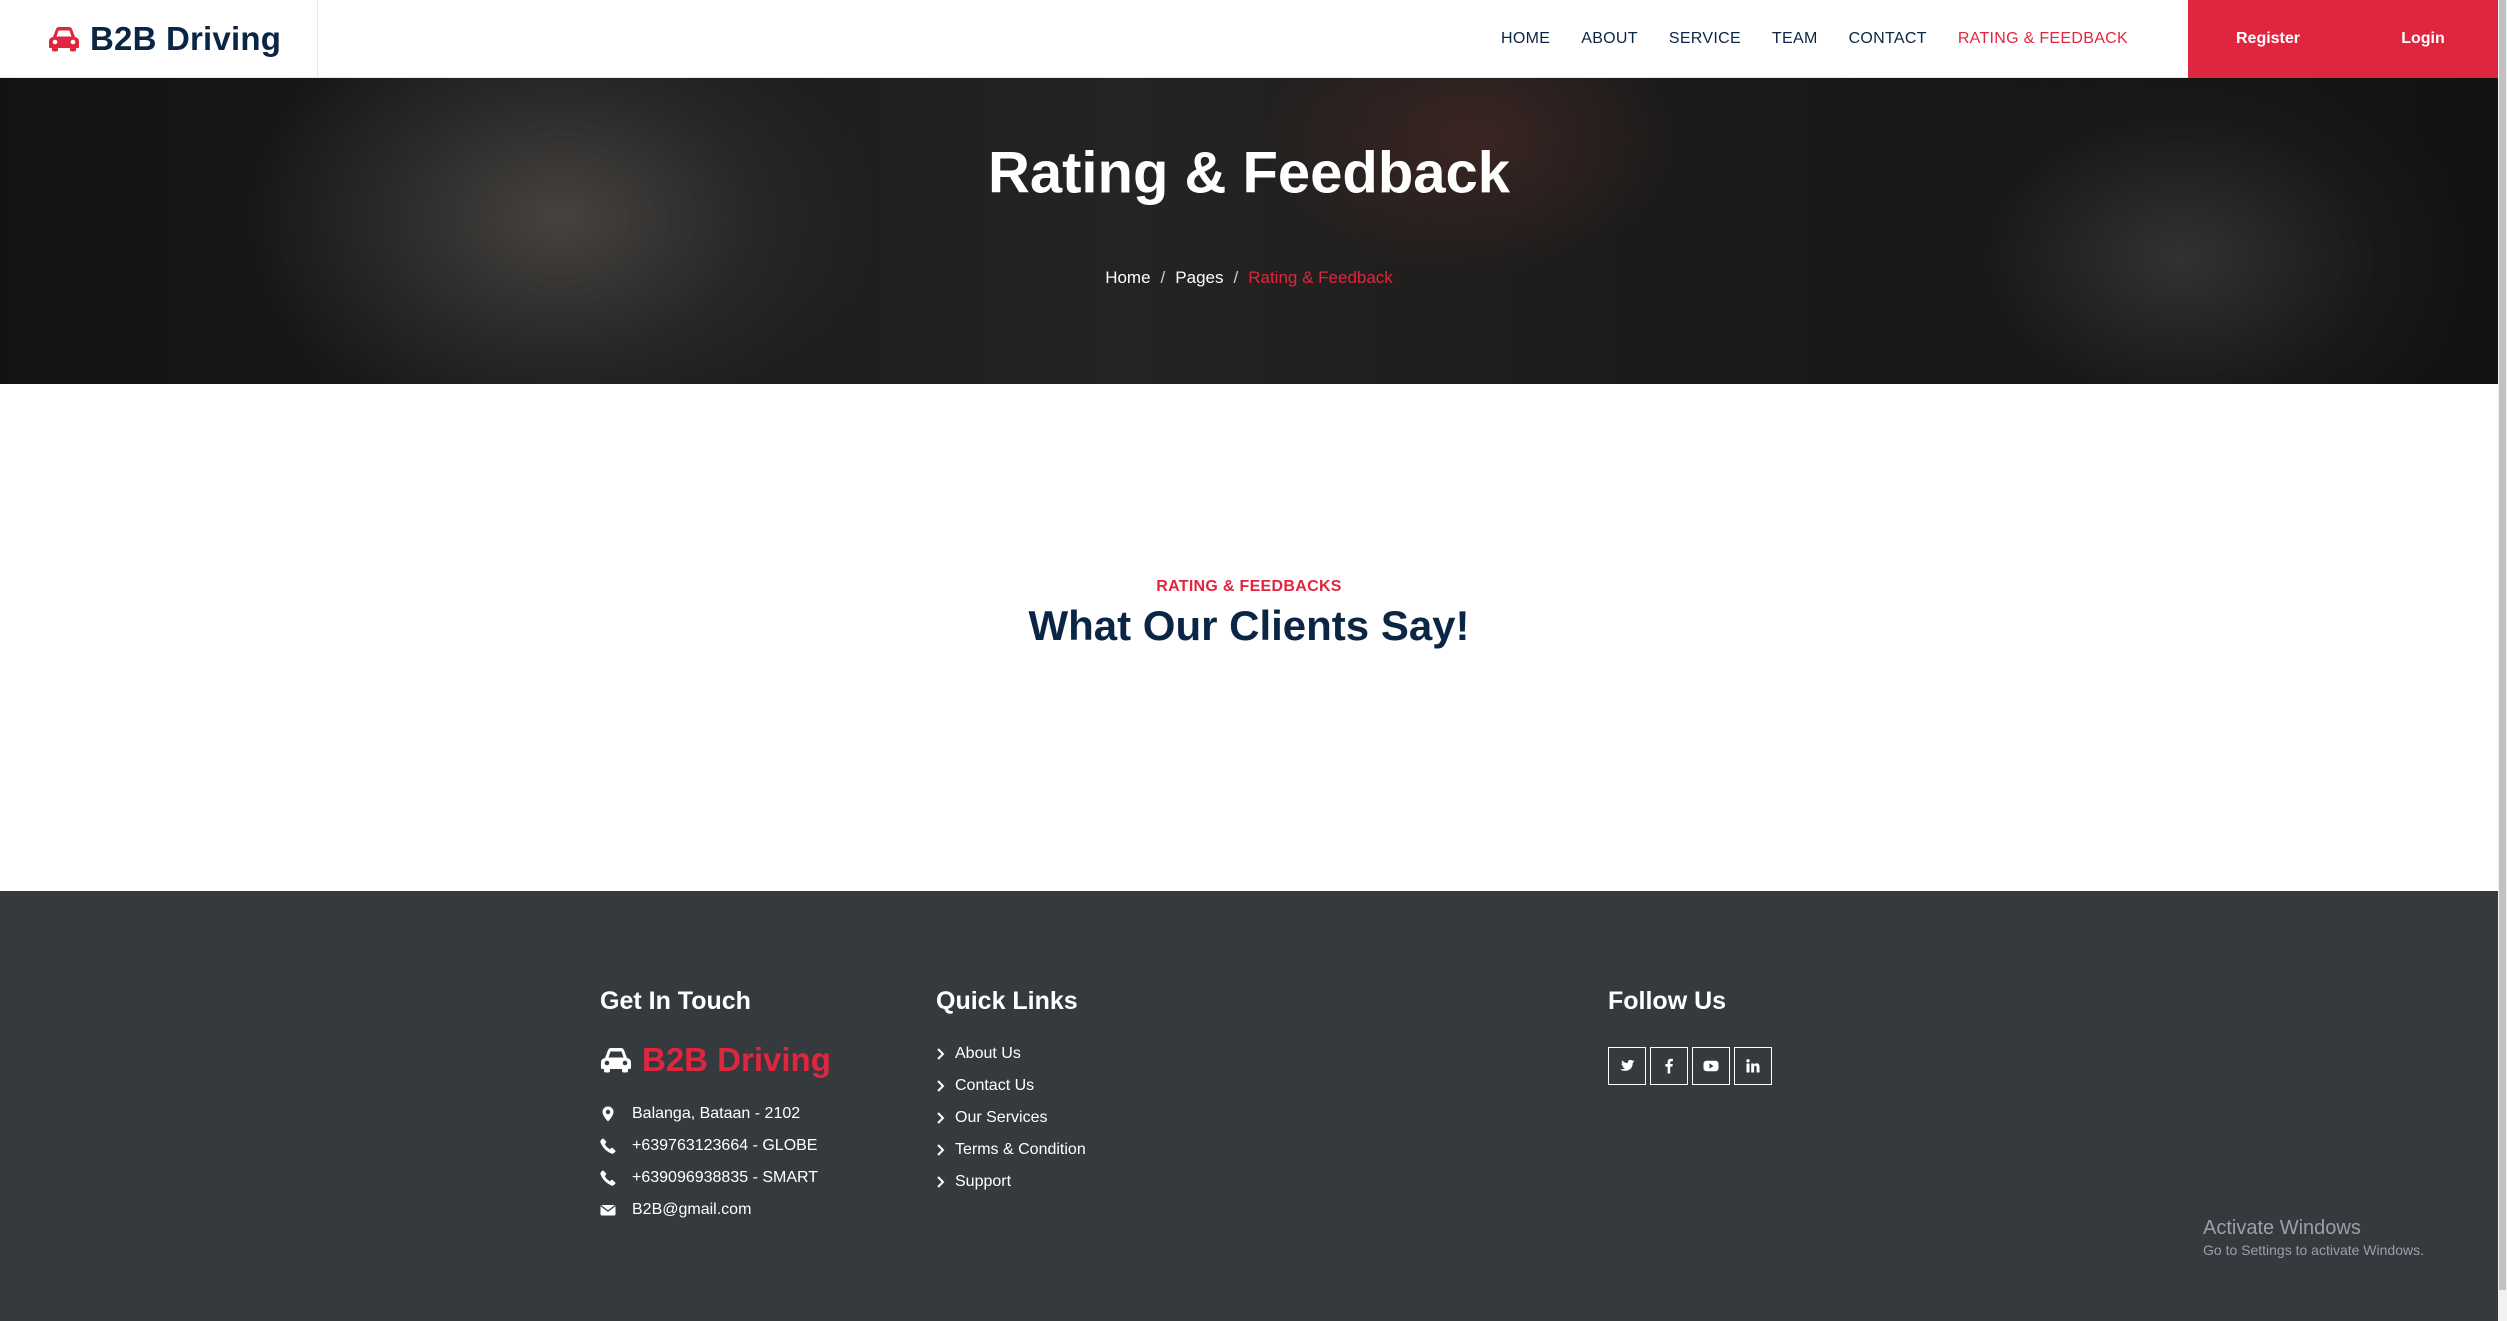  Describe the element at coordinates (1795, 39) in the screenshot. I see `nav-team: TEAM` at that location.